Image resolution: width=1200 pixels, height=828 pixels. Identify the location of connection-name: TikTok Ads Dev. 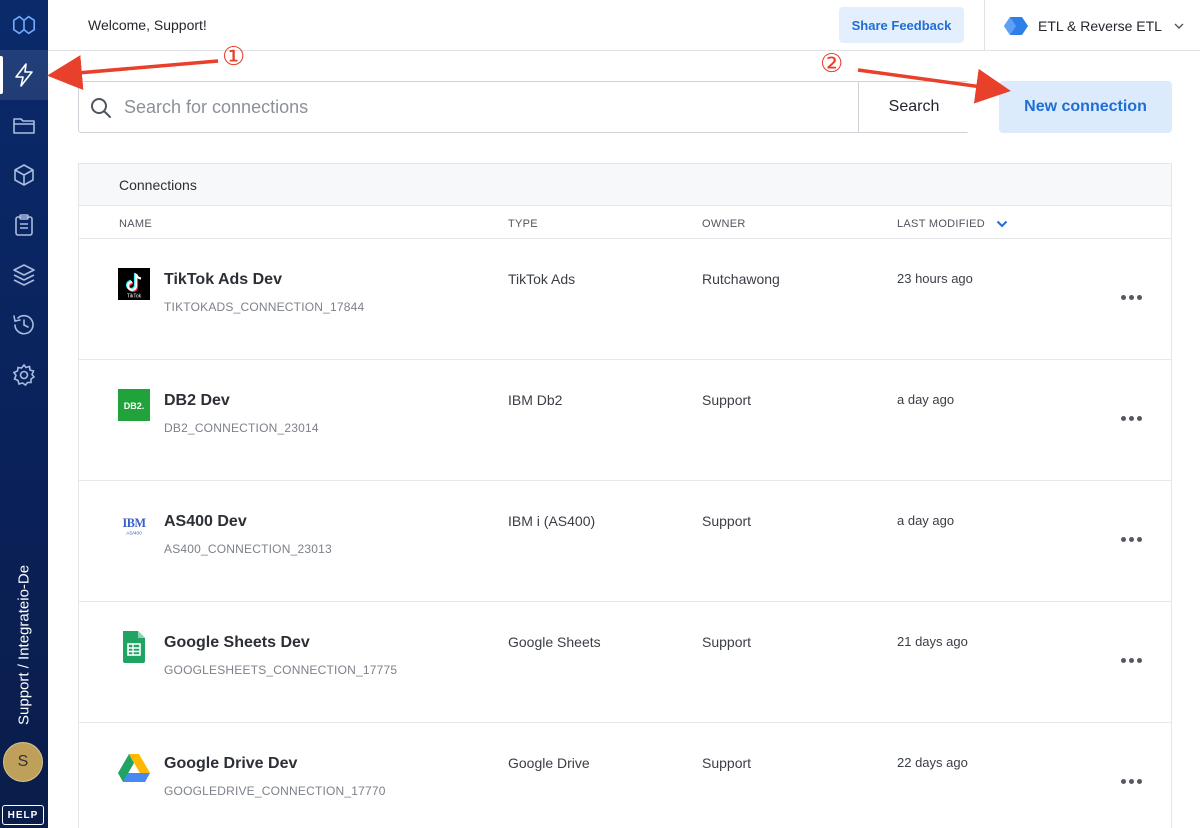
(223, 280).